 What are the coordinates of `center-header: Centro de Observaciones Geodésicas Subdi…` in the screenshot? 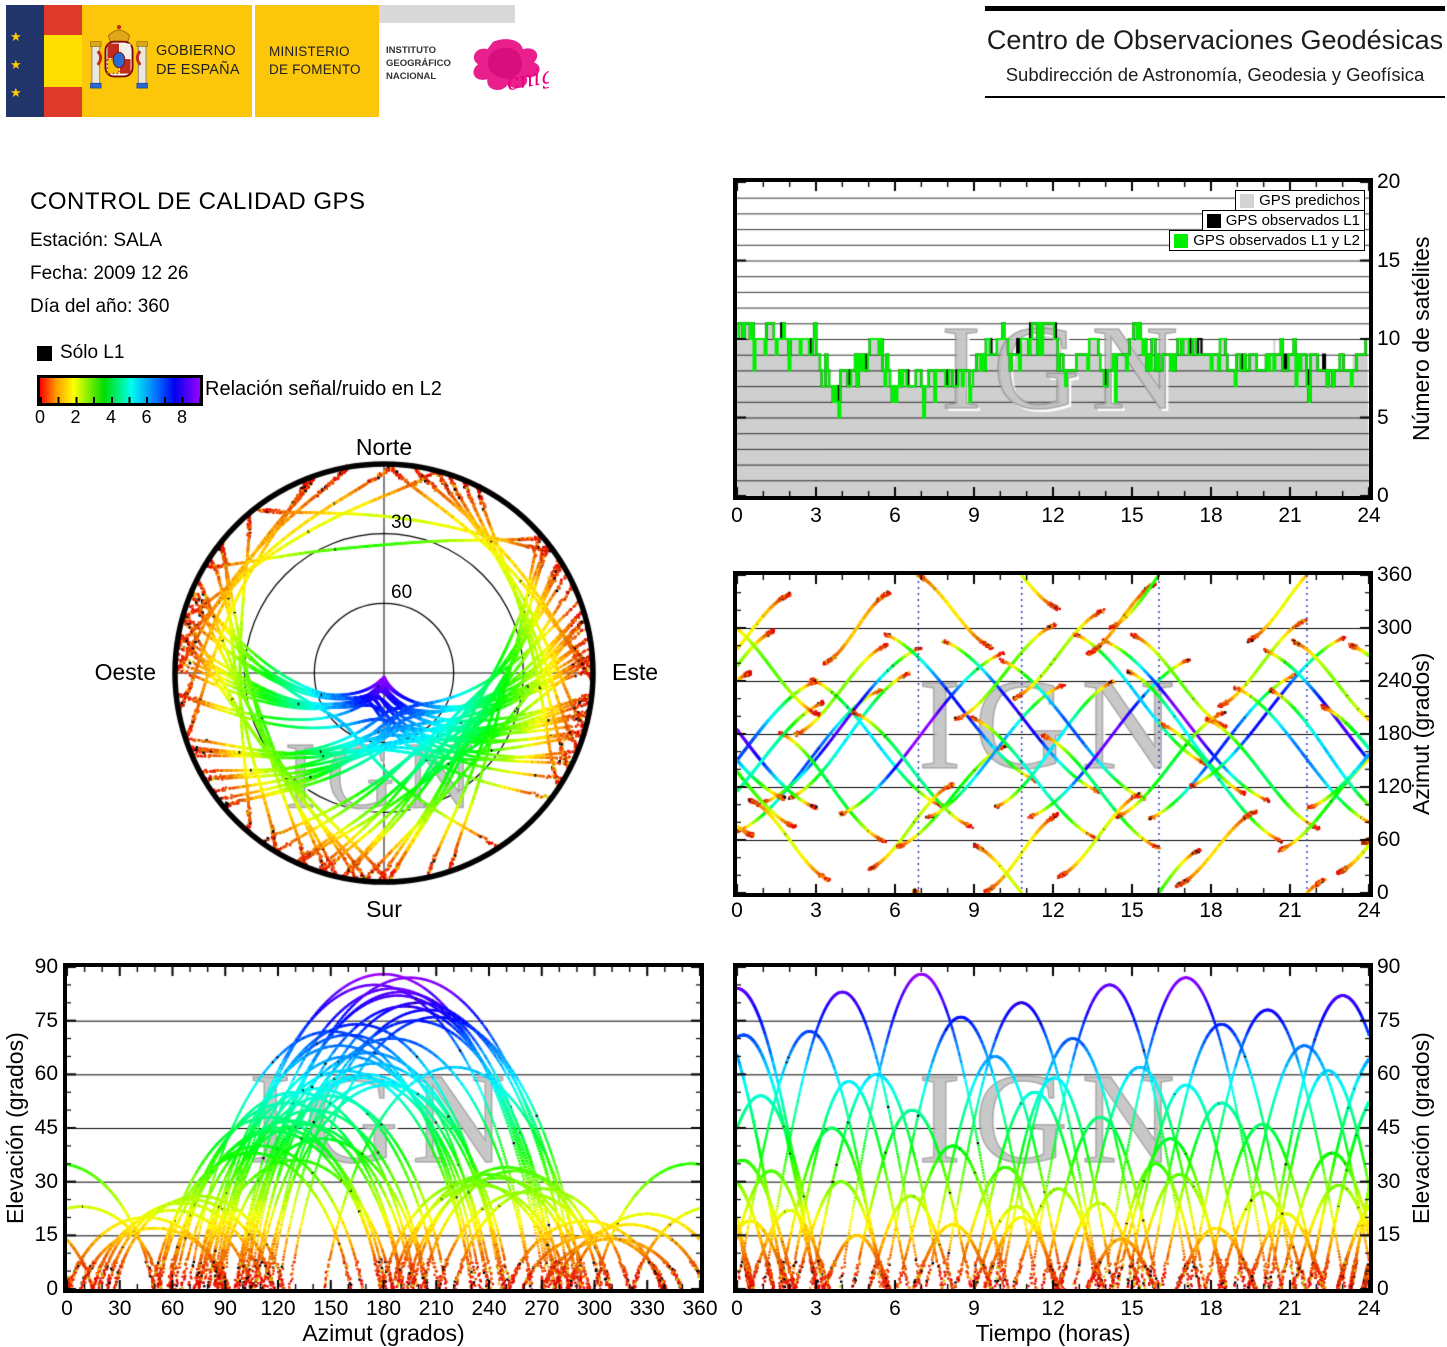 It's located at (1215, 52).